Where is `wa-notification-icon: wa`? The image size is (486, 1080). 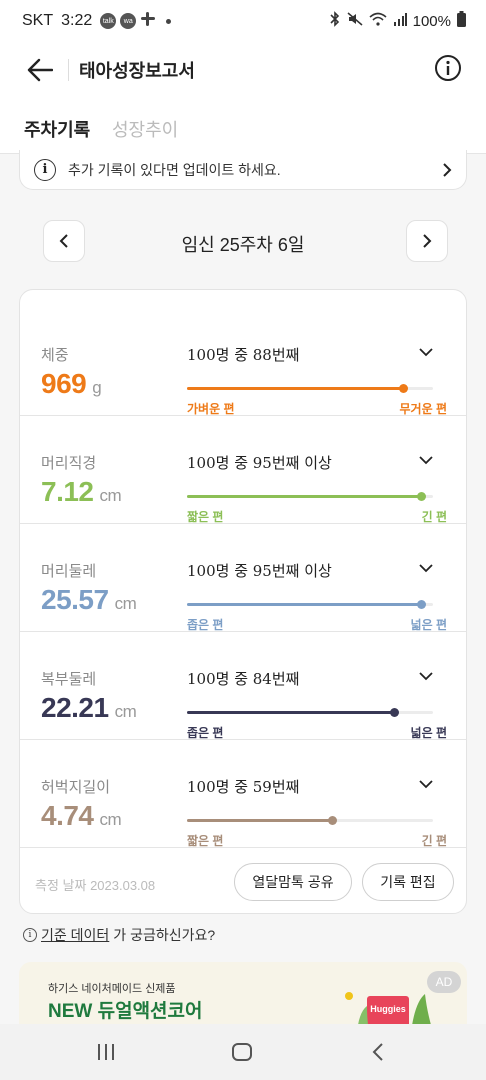
wa-notification-icon: wa is located at coordinates (128, 21).